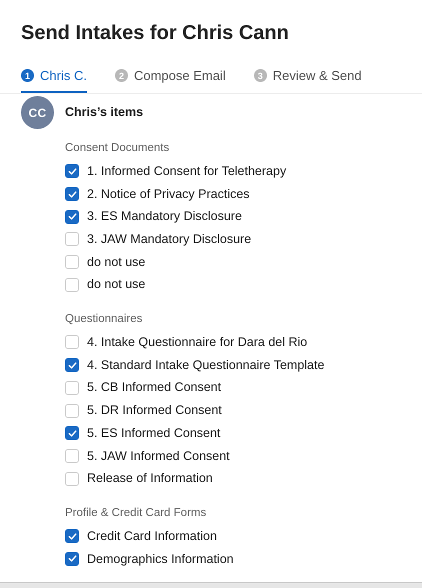 This screenshot has width=422, height=588. I want to click on item-label: 3. JAW Mandatory Disclosure, so click(169, 239).